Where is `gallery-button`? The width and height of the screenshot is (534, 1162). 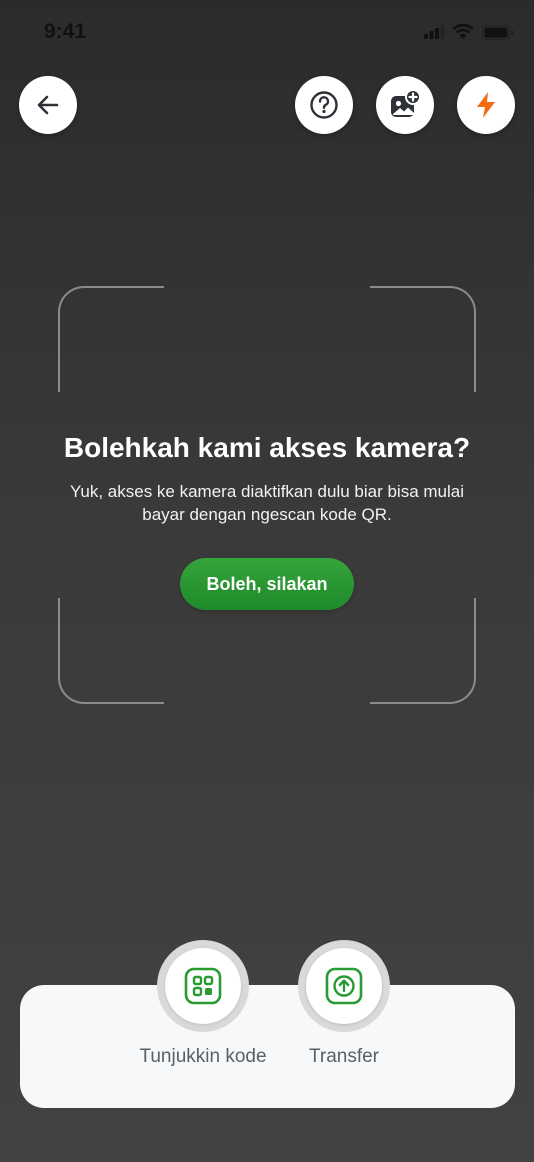
gallery-button is located at coordinates (405, 105).